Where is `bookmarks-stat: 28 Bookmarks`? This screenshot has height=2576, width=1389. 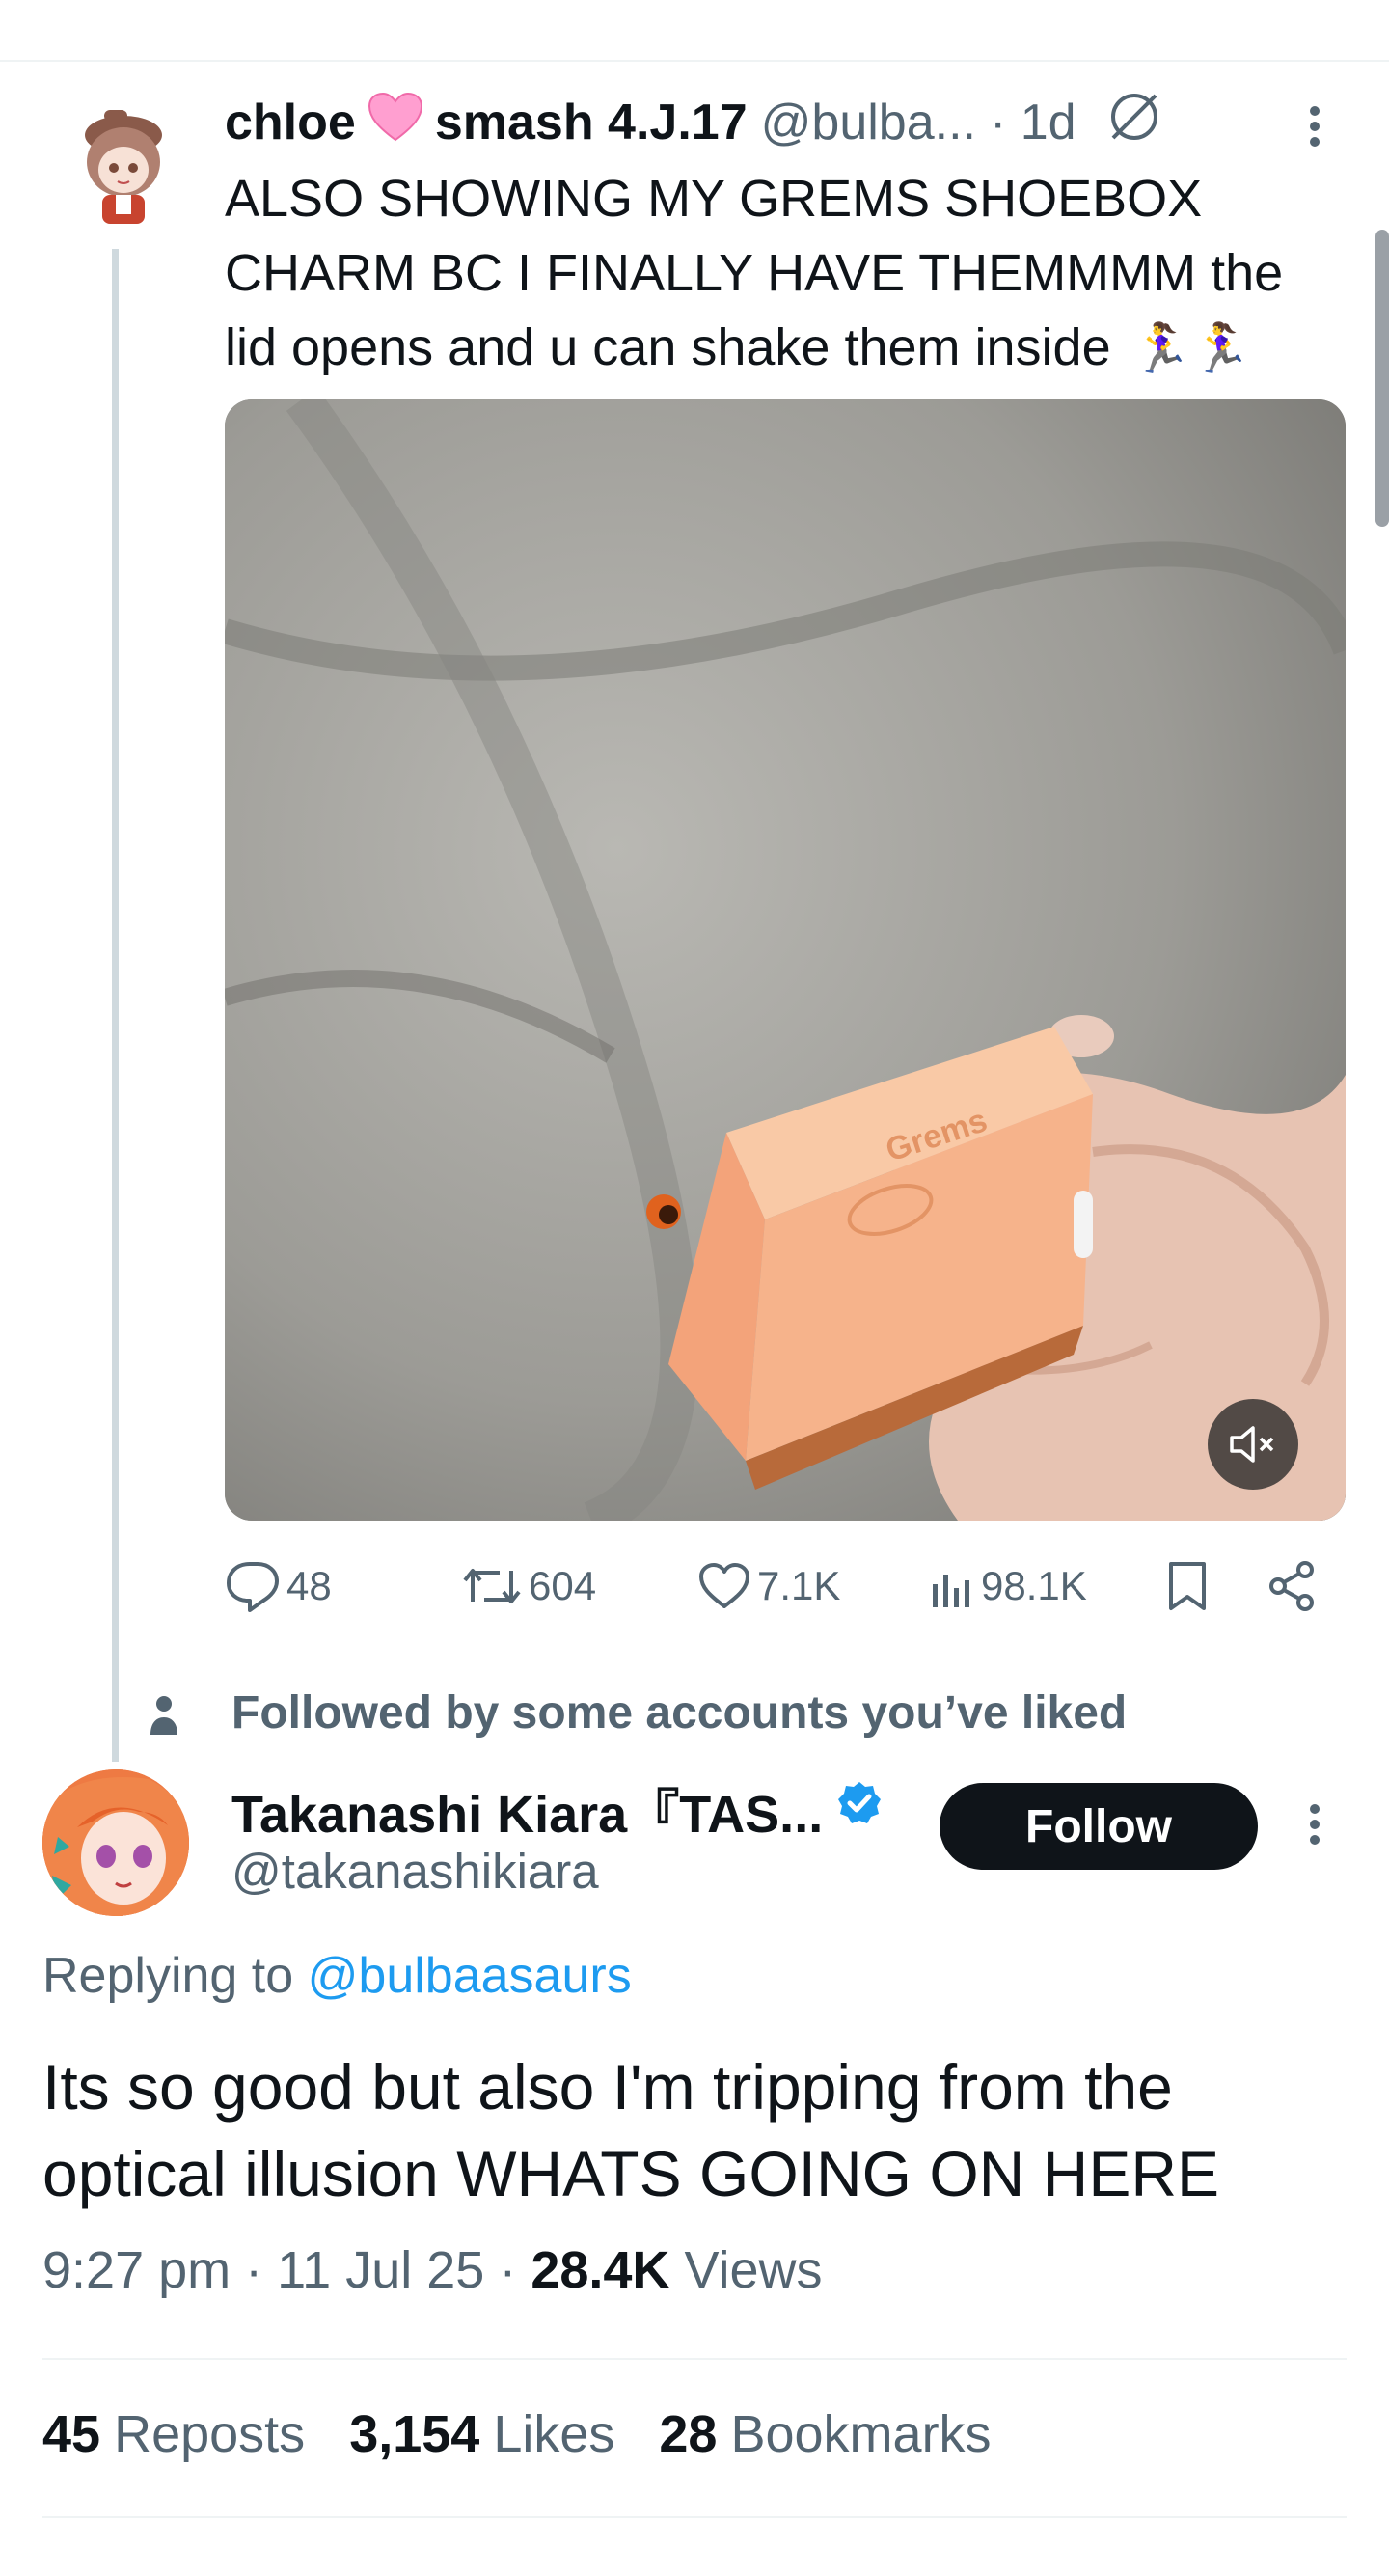 bookmarks-stat: 28 Bookmarks is located at coordinates (825, 2434).